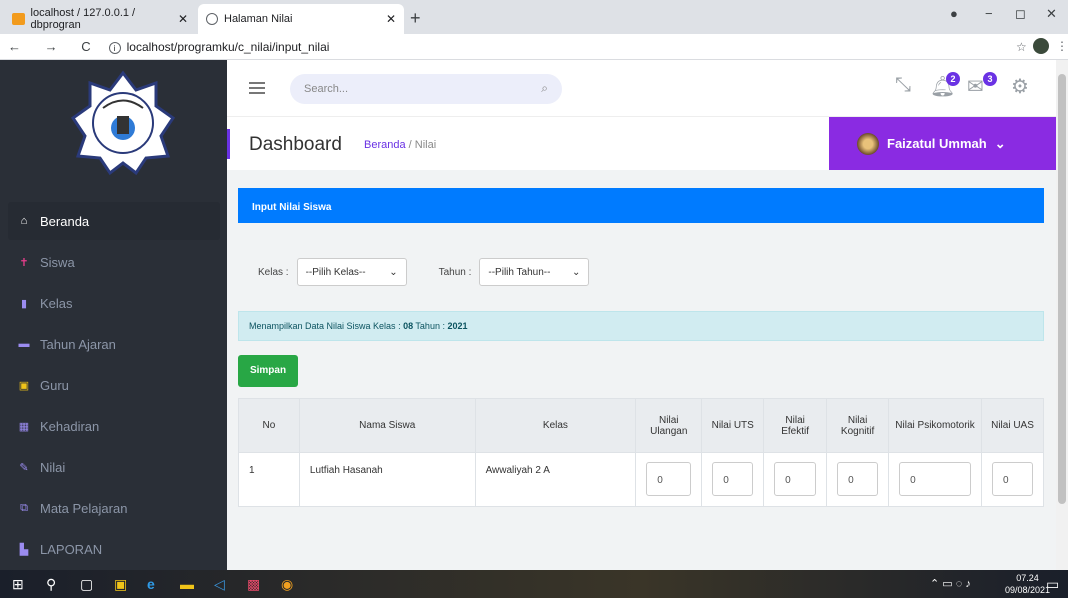 The height and width of the screenshot is (598, 1068). What do you see at coordinates (273, 272) in the screenshot?
I see `kelas-label: Kelas :` at bounding box center [273, 272].